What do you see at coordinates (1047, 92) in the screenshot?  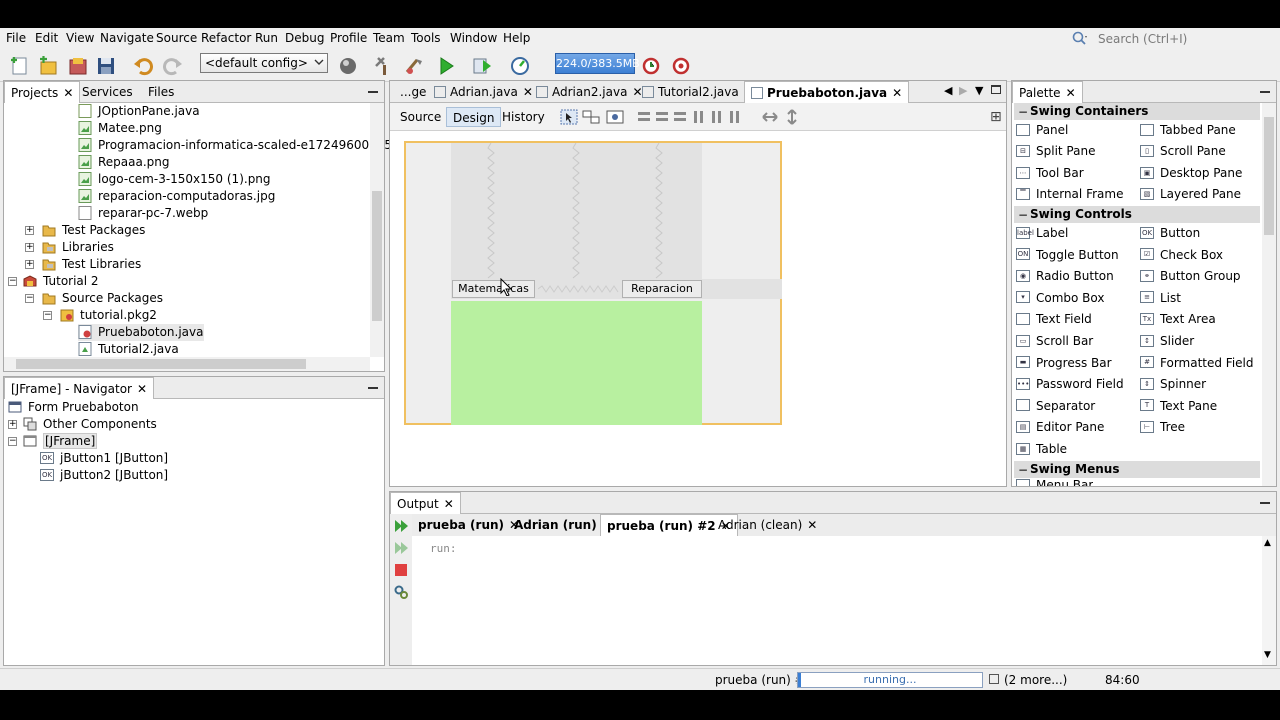 I see `tab-palette: Palette ✕` at bounding box center [1047, 92].